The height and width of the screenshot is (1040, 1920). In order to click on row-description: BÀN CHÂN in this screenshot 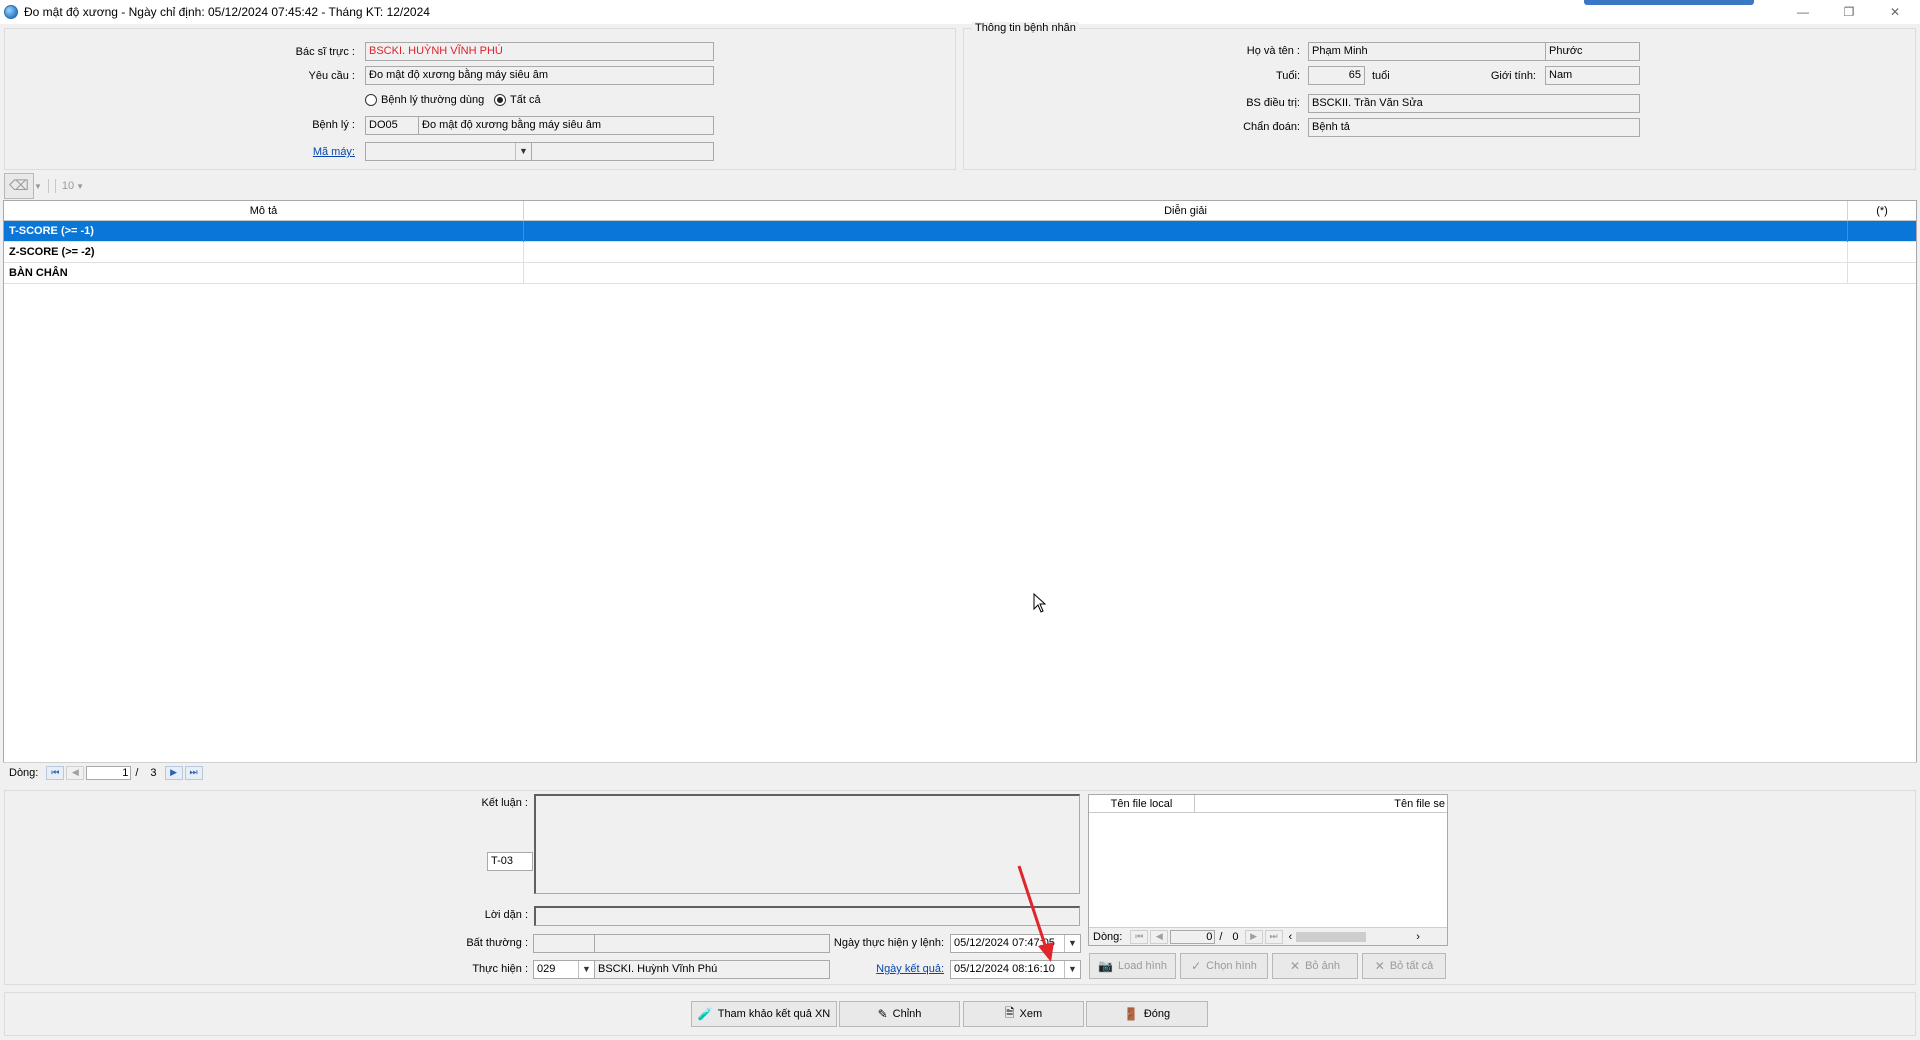, I will do `click(264, 273)`.